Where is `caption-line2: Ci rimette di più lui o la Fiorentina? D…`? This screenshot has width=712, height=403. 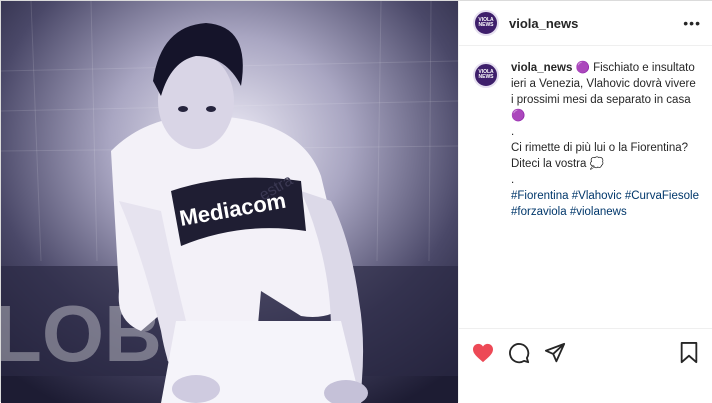
caption-line2: Ci rimette di più lui o la Fiorentina? D… is located at coordinates (600, 156).